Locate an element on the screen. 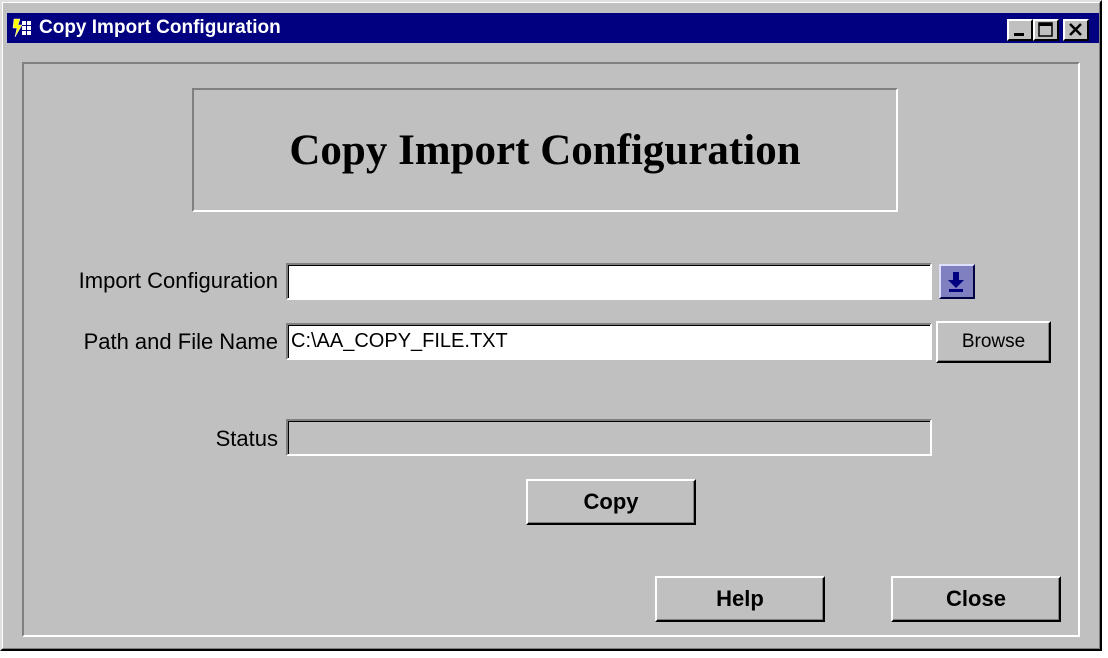 The height and width of the screenshot is (658, 1108). help-button: Help is located at coordinates (740, 599).